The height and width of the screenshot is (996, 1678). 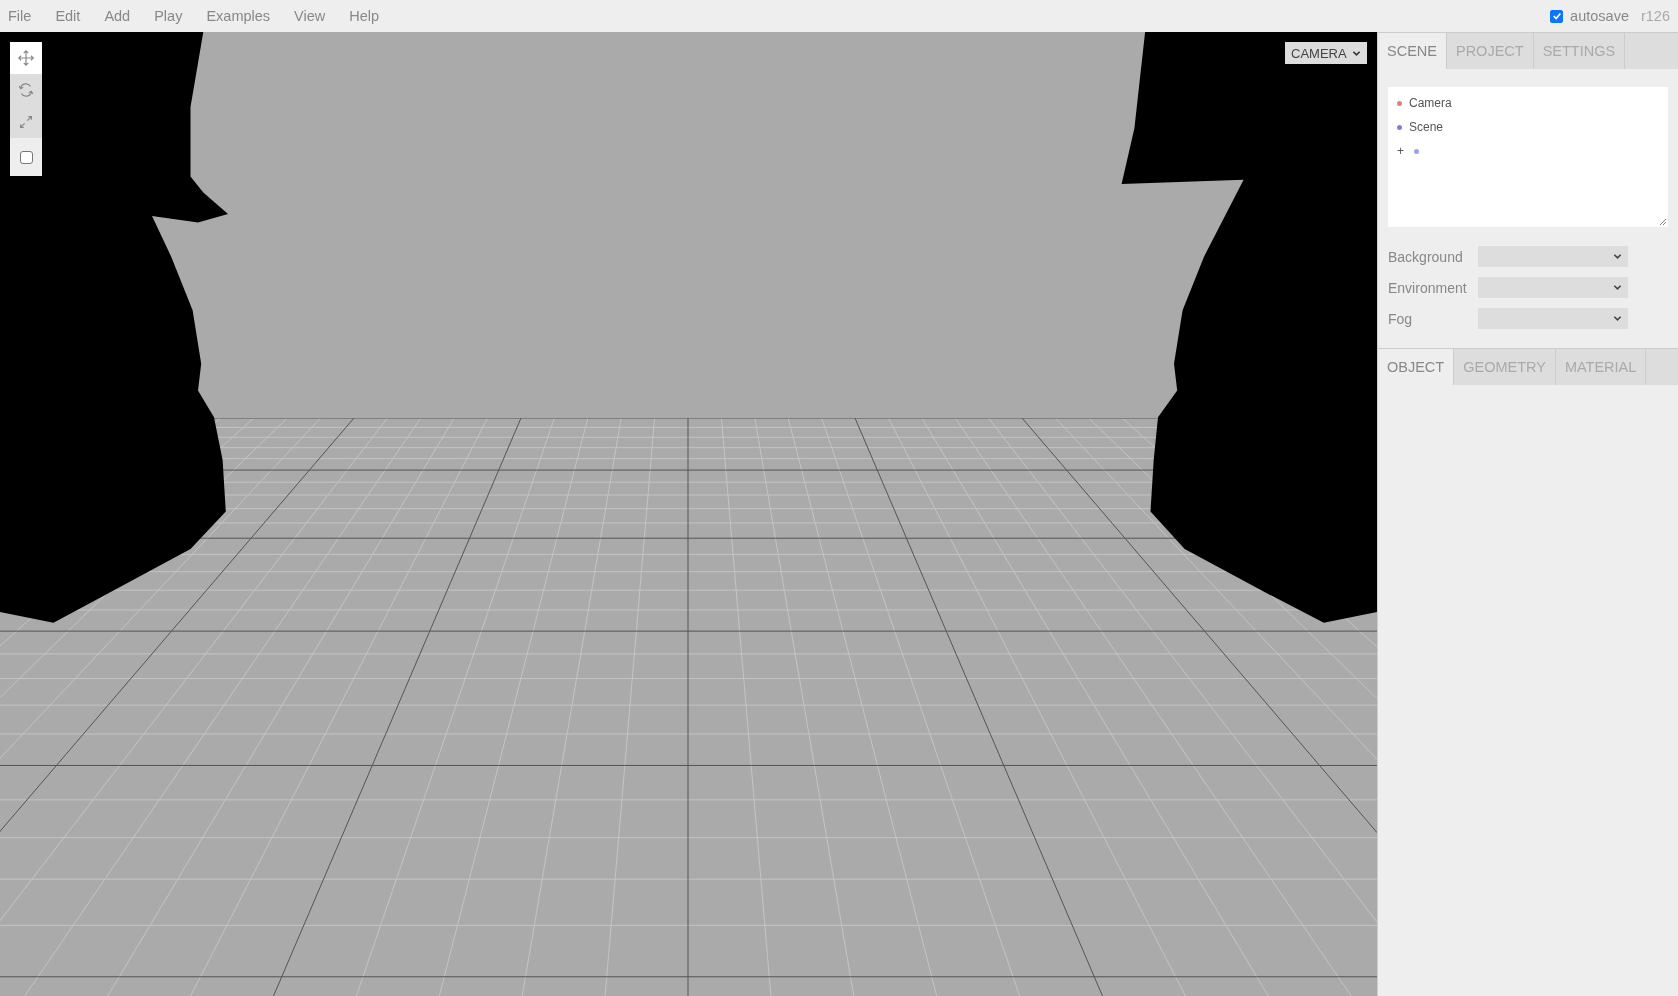 I want to click on rotate-tool-button, so click(x=26, y=90).